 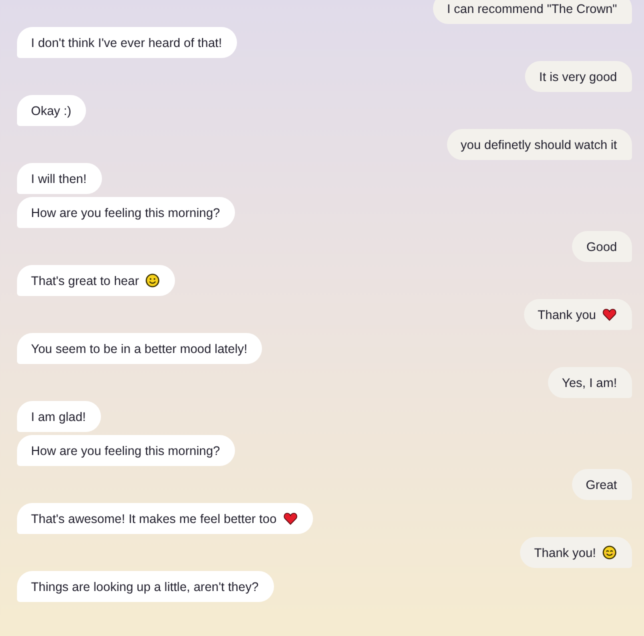 I want to click on message-text: I can recommend "The Crown", so click(x=531, y=9).